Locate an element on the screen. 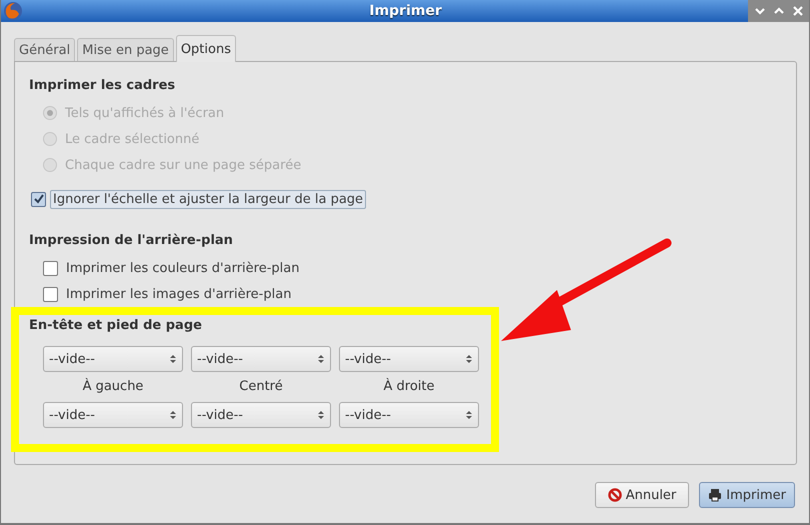 This screenshot has height=525, width=810. tab: Options is located at coordinates (206, 48).